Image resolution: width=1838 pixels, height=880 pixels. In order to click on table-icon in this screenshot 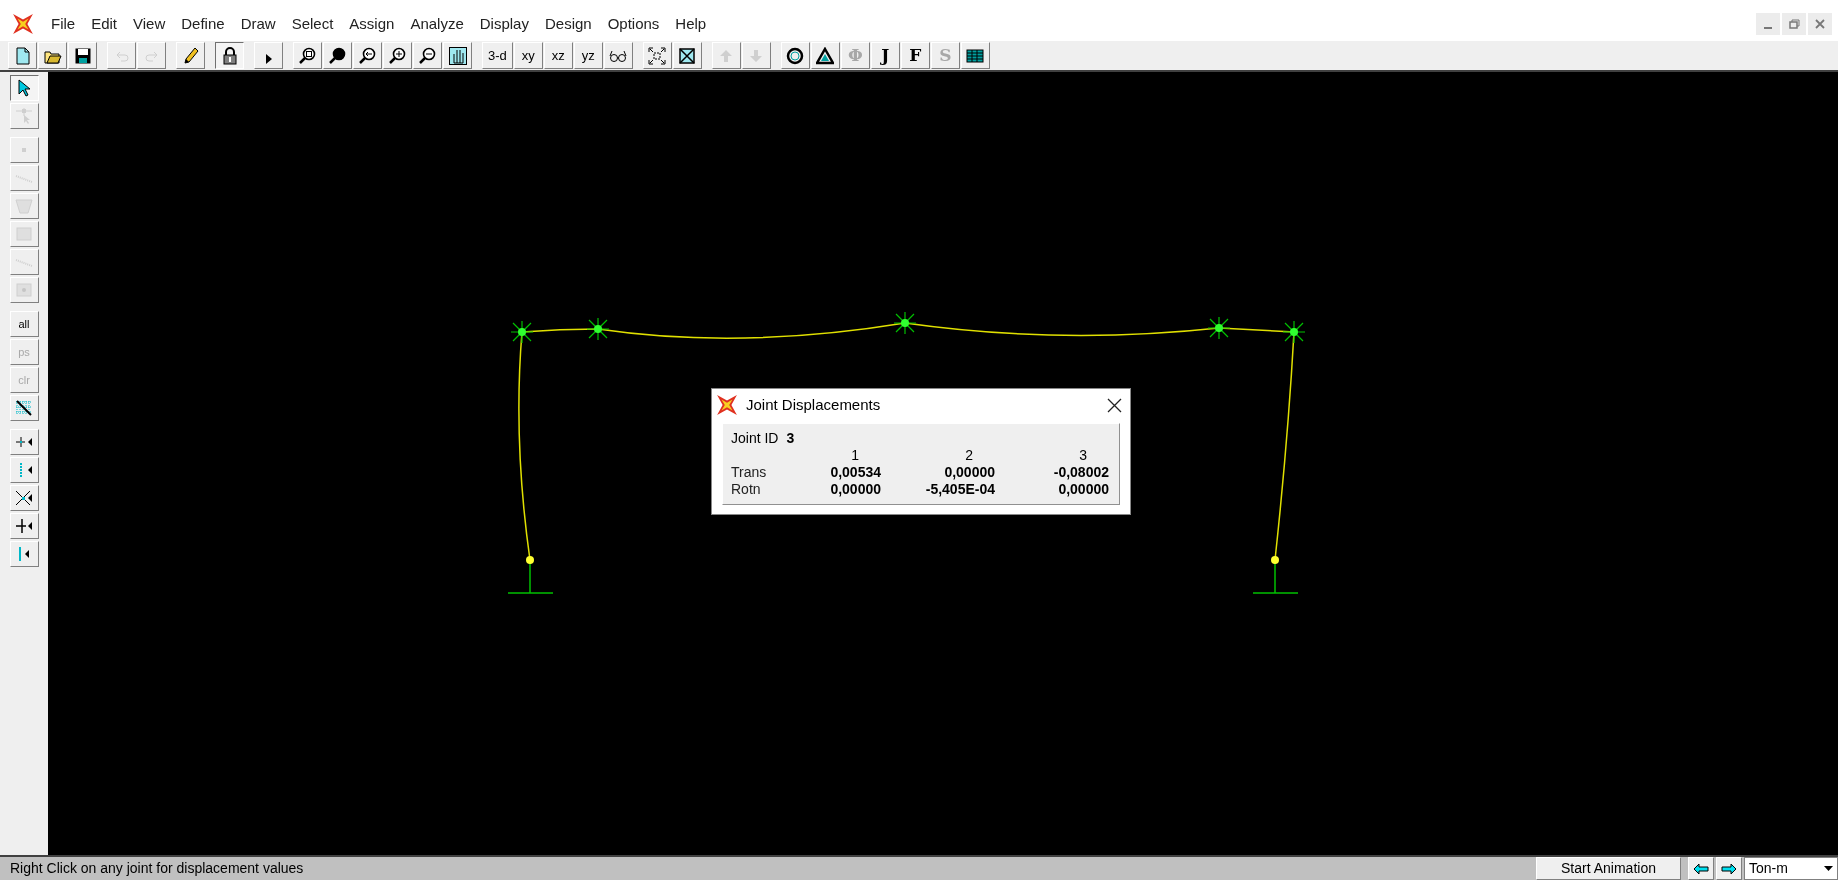, I will do `click(975, 55)`.